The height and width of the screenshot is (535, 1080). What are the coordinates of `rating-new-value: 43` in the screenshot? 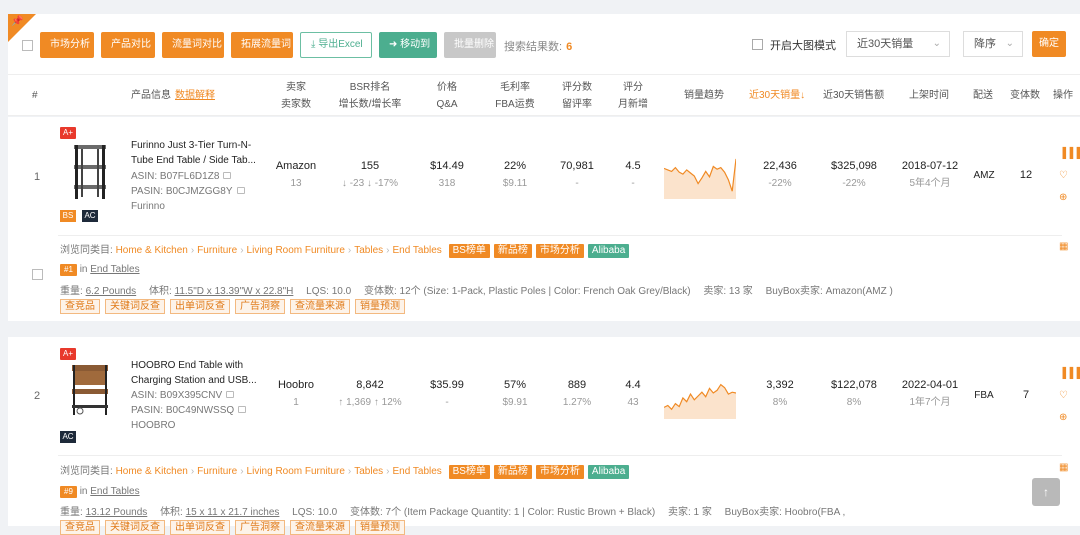 It's located at (633, 402).